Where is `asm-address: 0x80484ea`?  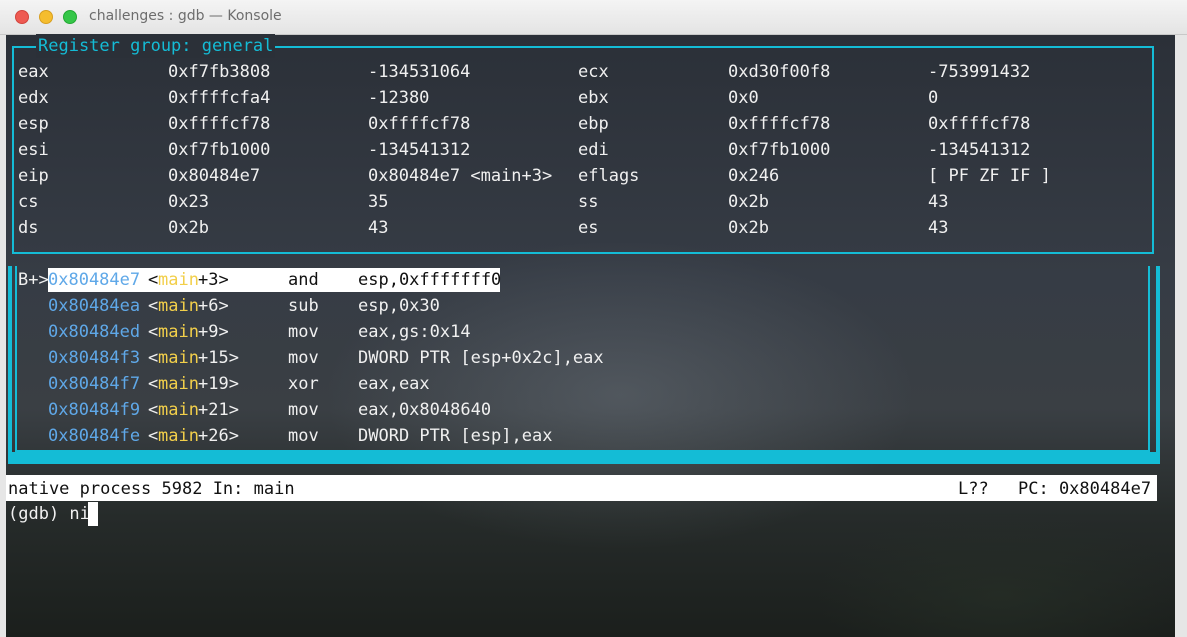
asm-address: 0x80484ea is located at coordinates (94, 306).